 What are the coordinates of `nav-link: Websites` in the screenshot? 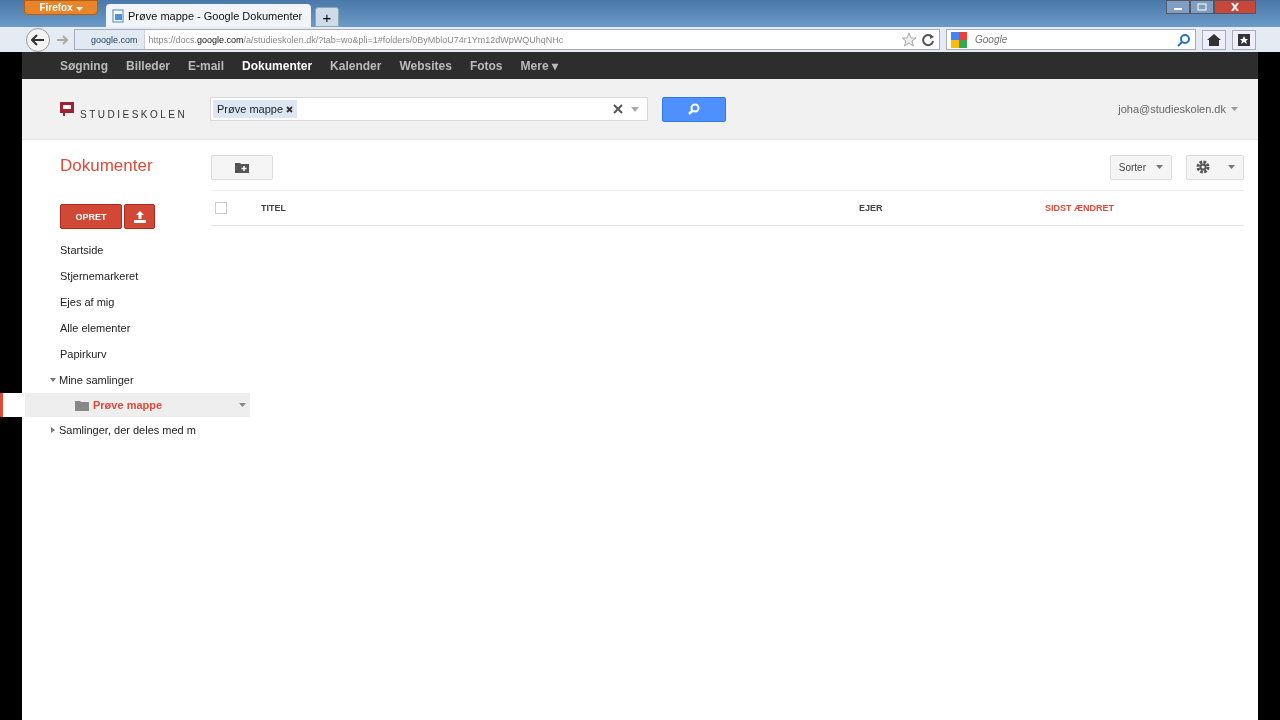 It's located at (425, 65).